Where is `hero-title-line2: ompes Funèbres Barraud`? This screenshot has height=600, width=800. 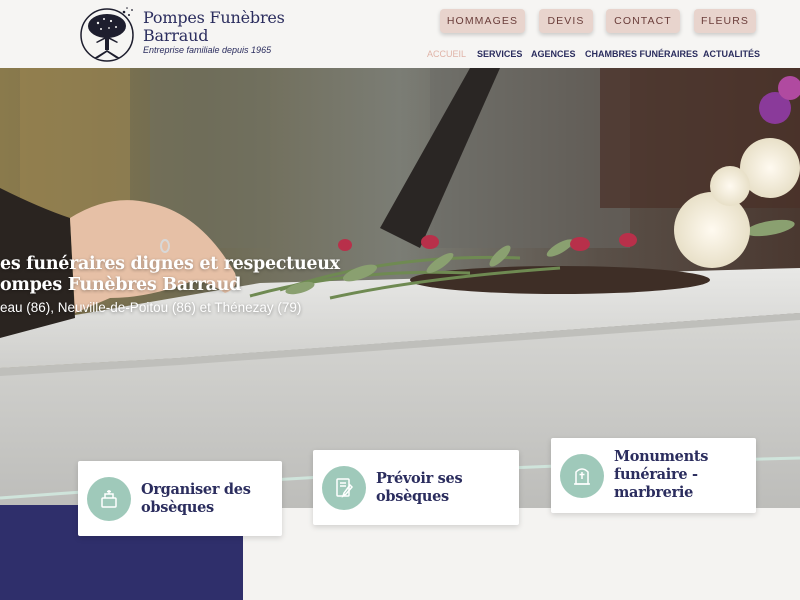 hero-title-line2: ompes Funèbres Barraud is located at coordinates (121, 285).